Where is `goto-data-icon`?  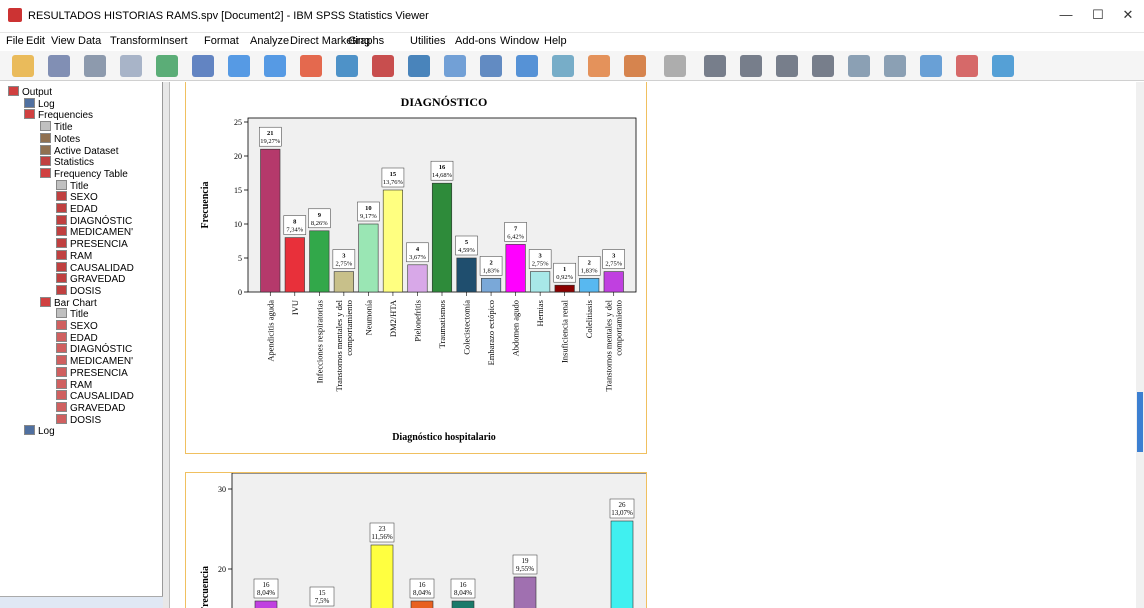
goto-data-icon is located at coordinates (311, 66).